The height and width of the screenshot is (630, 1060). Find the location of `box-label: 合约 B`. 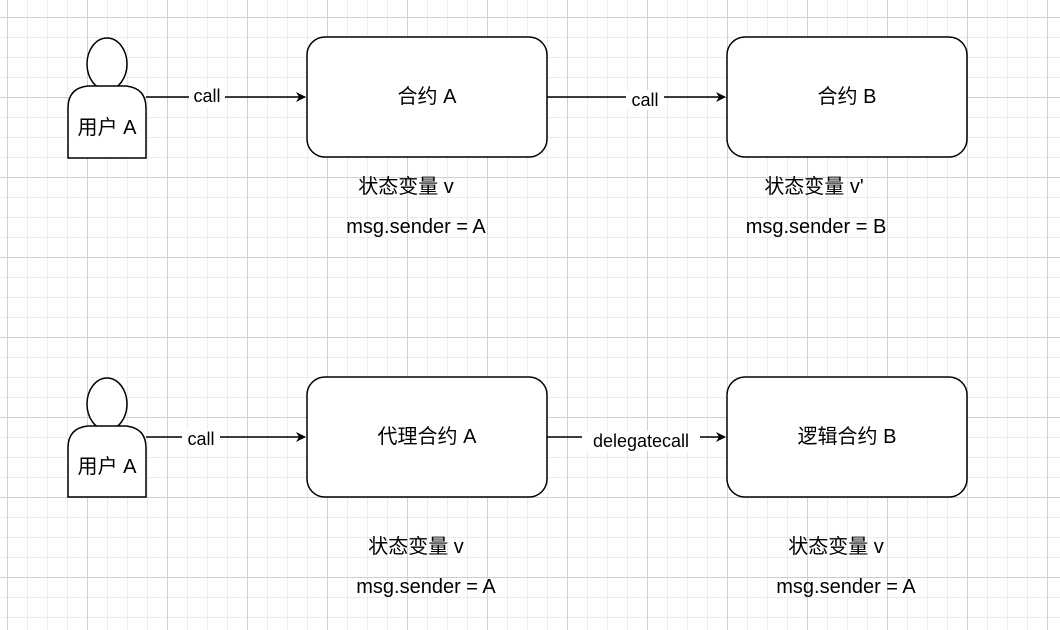

box-label: 合约 B is located at coordinates (847, 96).